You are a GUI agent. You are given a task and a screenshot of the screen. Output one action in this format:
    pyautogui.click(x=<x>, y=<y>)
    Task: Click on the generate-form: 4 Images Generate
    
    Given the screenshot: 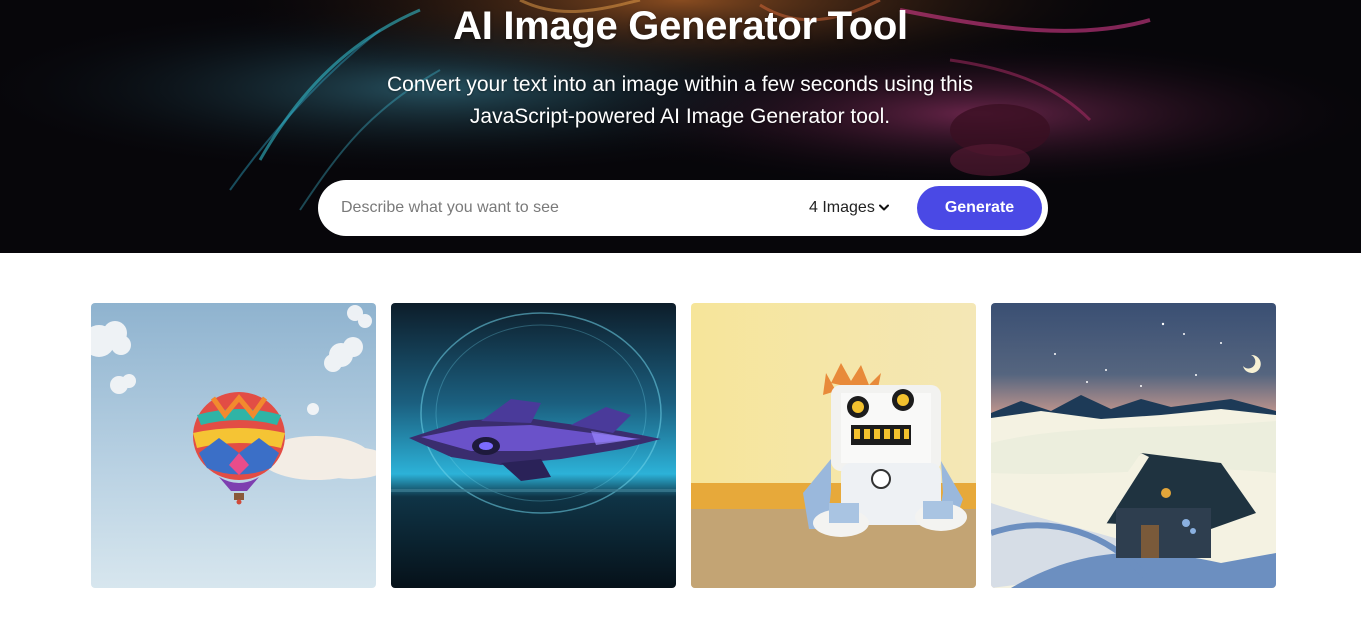 What is the action you would take?
    pyautogui.click(x=683, y=208)
    